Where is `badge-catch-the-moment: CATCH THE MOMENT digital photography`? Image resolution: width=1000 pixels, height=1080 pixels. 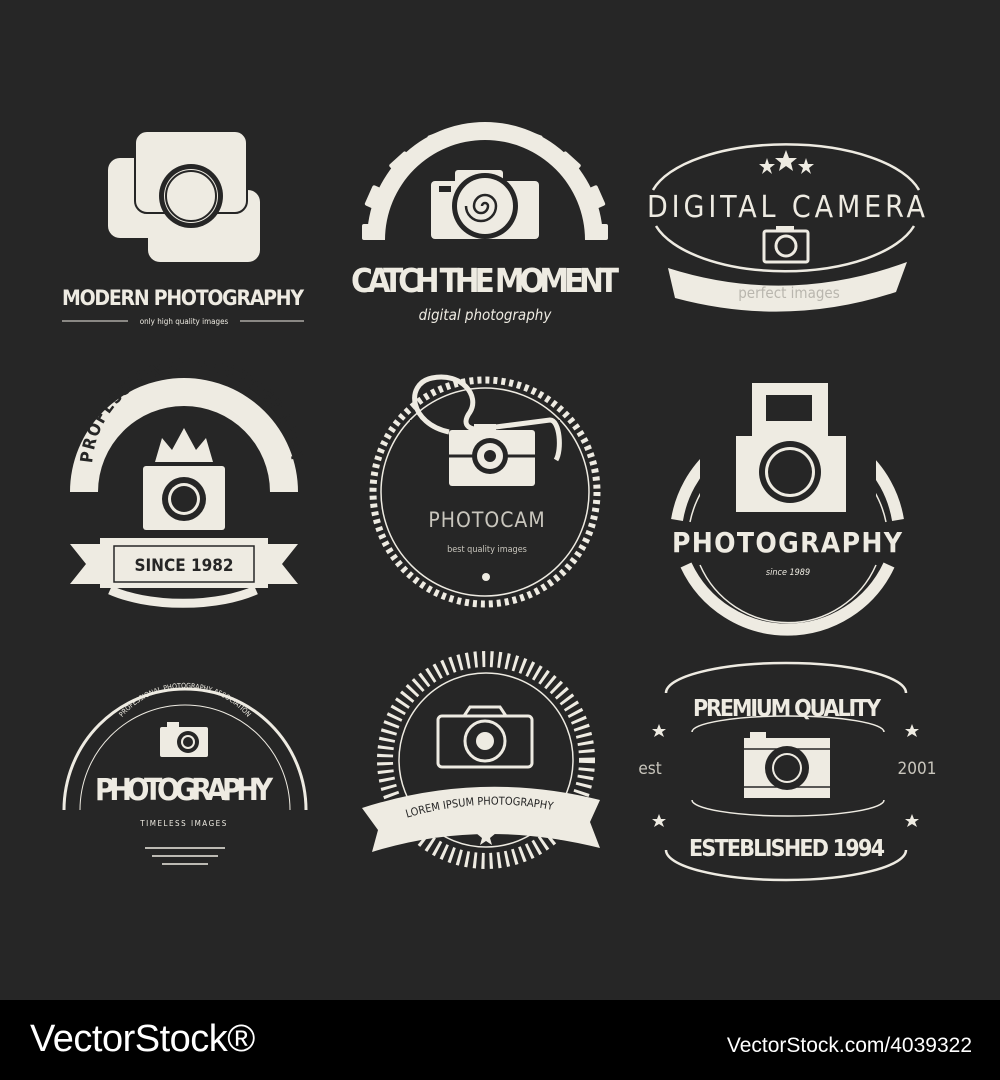 badge-catch-the-moment: CATCH THE MOMENT digital photography is located at coordinates (485, 223).